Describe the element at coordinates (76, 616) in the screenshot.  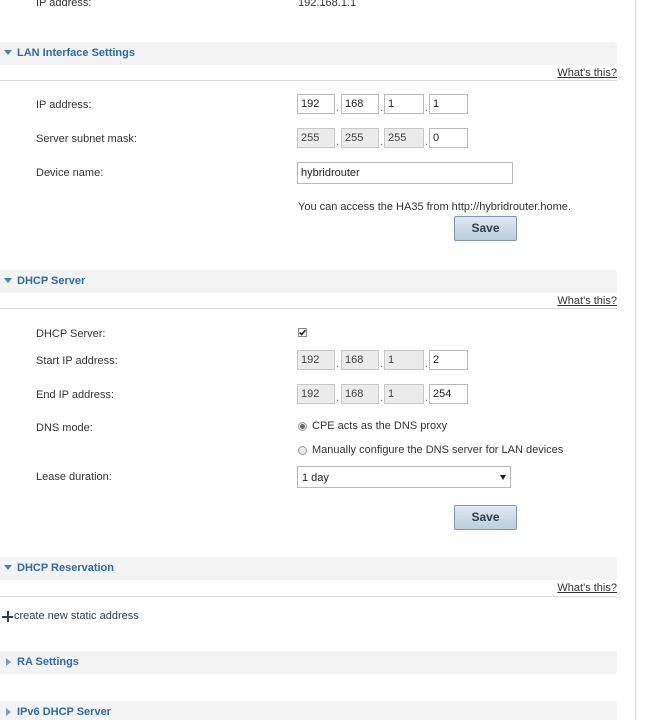
I see `create-static-address-link: create new static address` at that location.